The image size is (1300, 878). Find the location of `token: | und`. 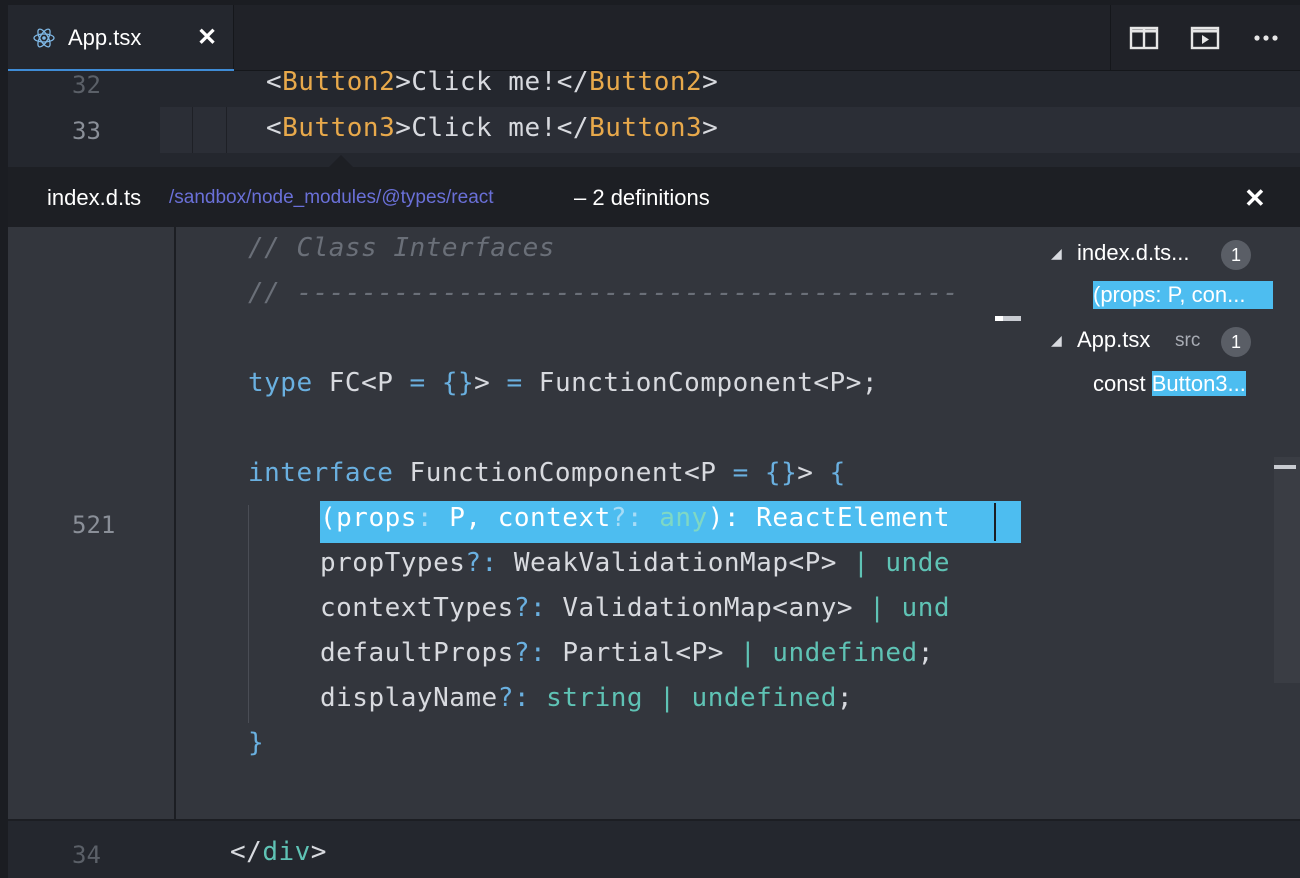

token: | und is located at coordinates (910, 608).